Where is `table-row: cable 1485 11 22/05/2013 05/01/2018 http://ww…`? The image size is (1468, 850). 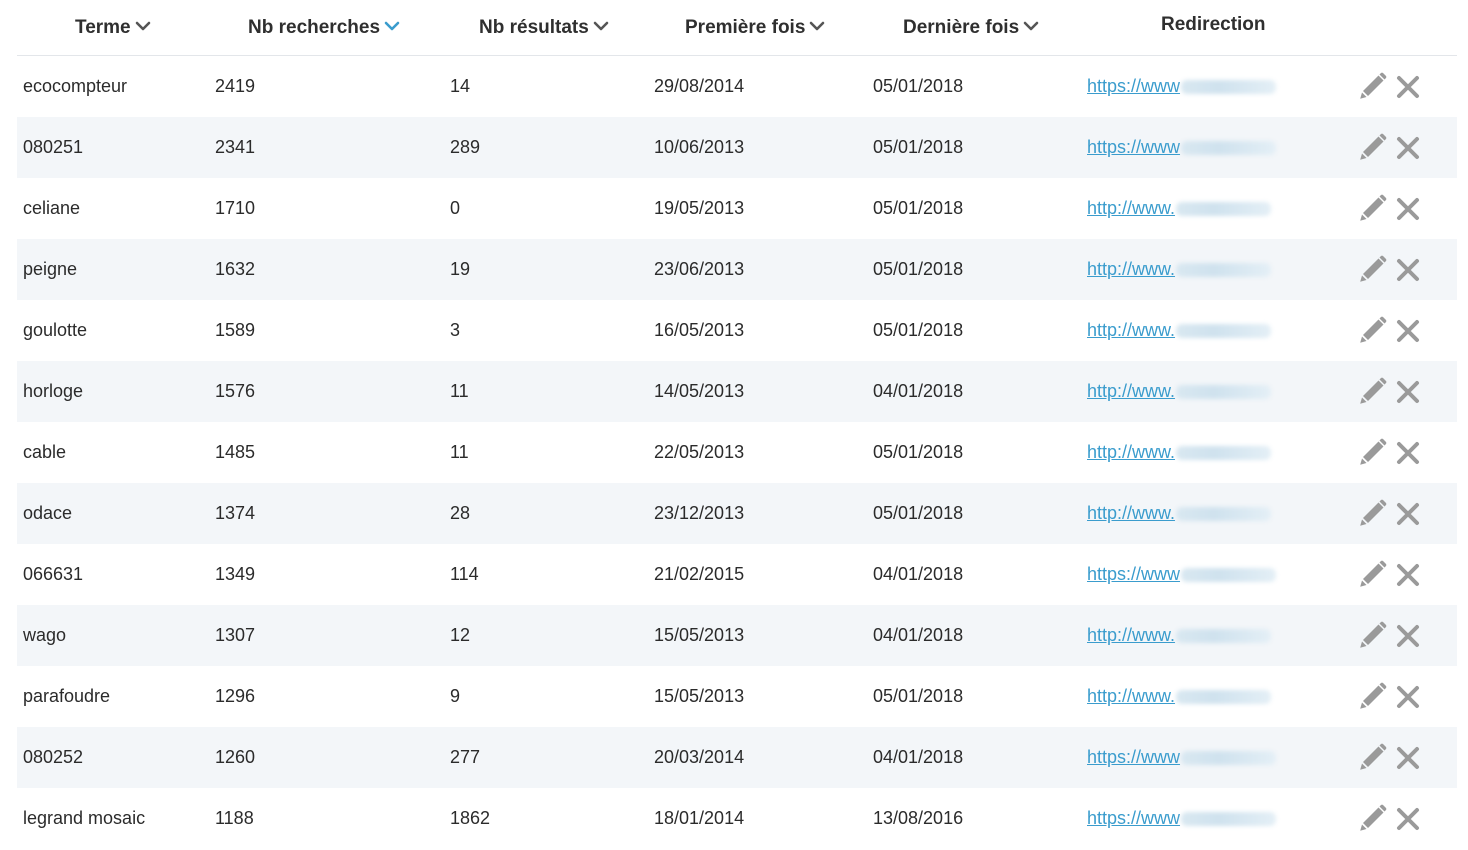
table-row: cable 1485 11 22/05/2013 05/01/2018 http://ww… is located at coordinates (737, 452).